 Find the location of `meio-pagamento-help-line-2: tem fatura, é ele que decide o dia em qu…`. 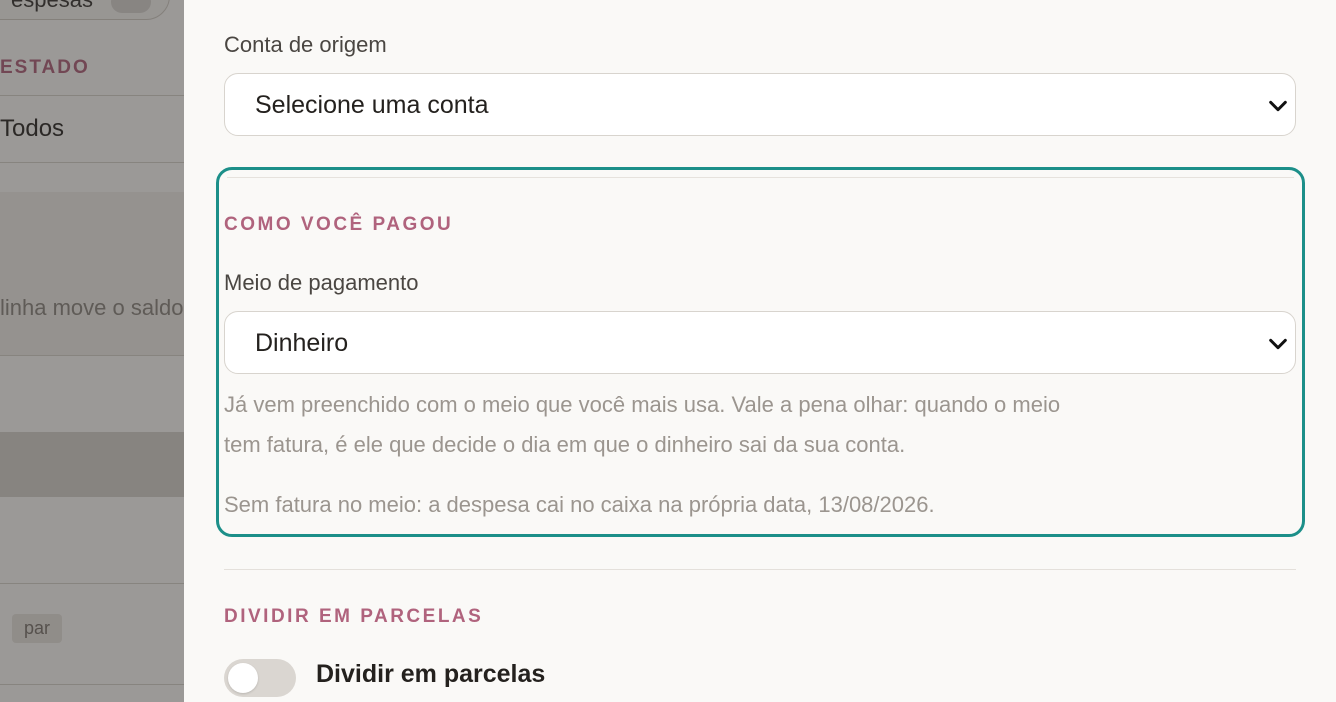

meio-pagamento-help-line-2: tem fatura, é ele que decide o dia em qu… is located at coordinates (565, 444).